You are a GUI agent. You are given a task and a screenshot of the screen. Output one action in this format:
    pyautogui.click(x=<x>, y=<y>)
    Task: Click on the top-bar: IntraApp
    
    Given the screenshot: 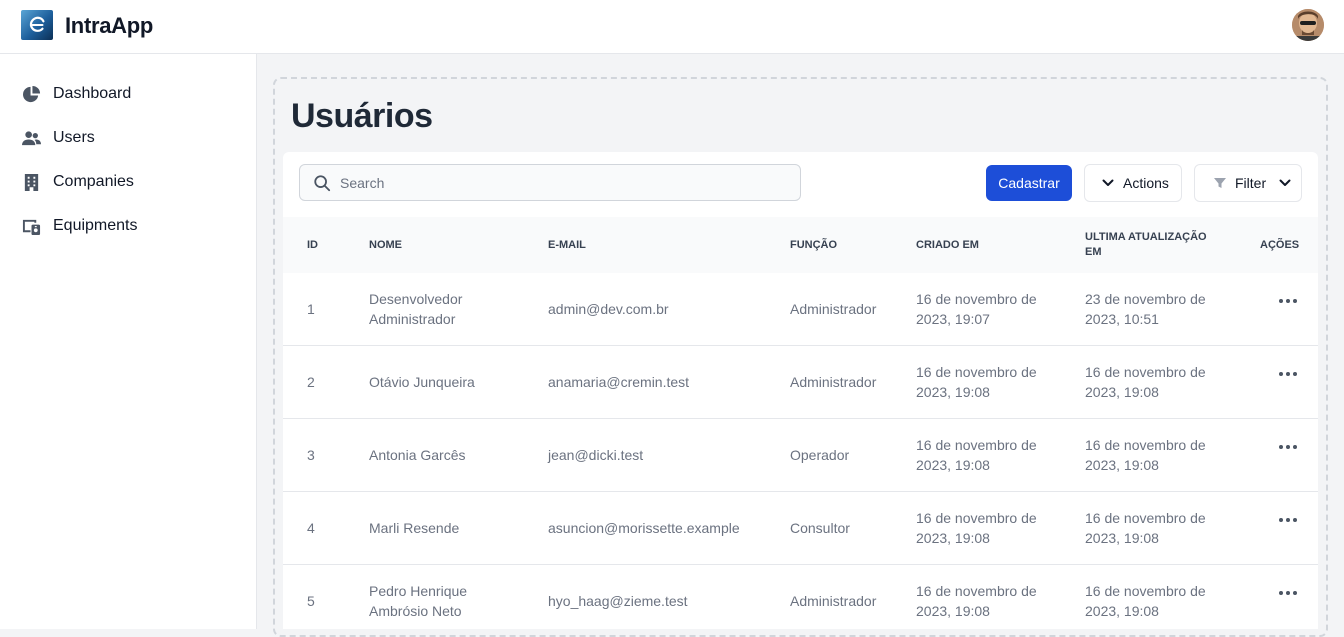 What is the action you would take?
    pyautogui.click(x=672, y=27)
    